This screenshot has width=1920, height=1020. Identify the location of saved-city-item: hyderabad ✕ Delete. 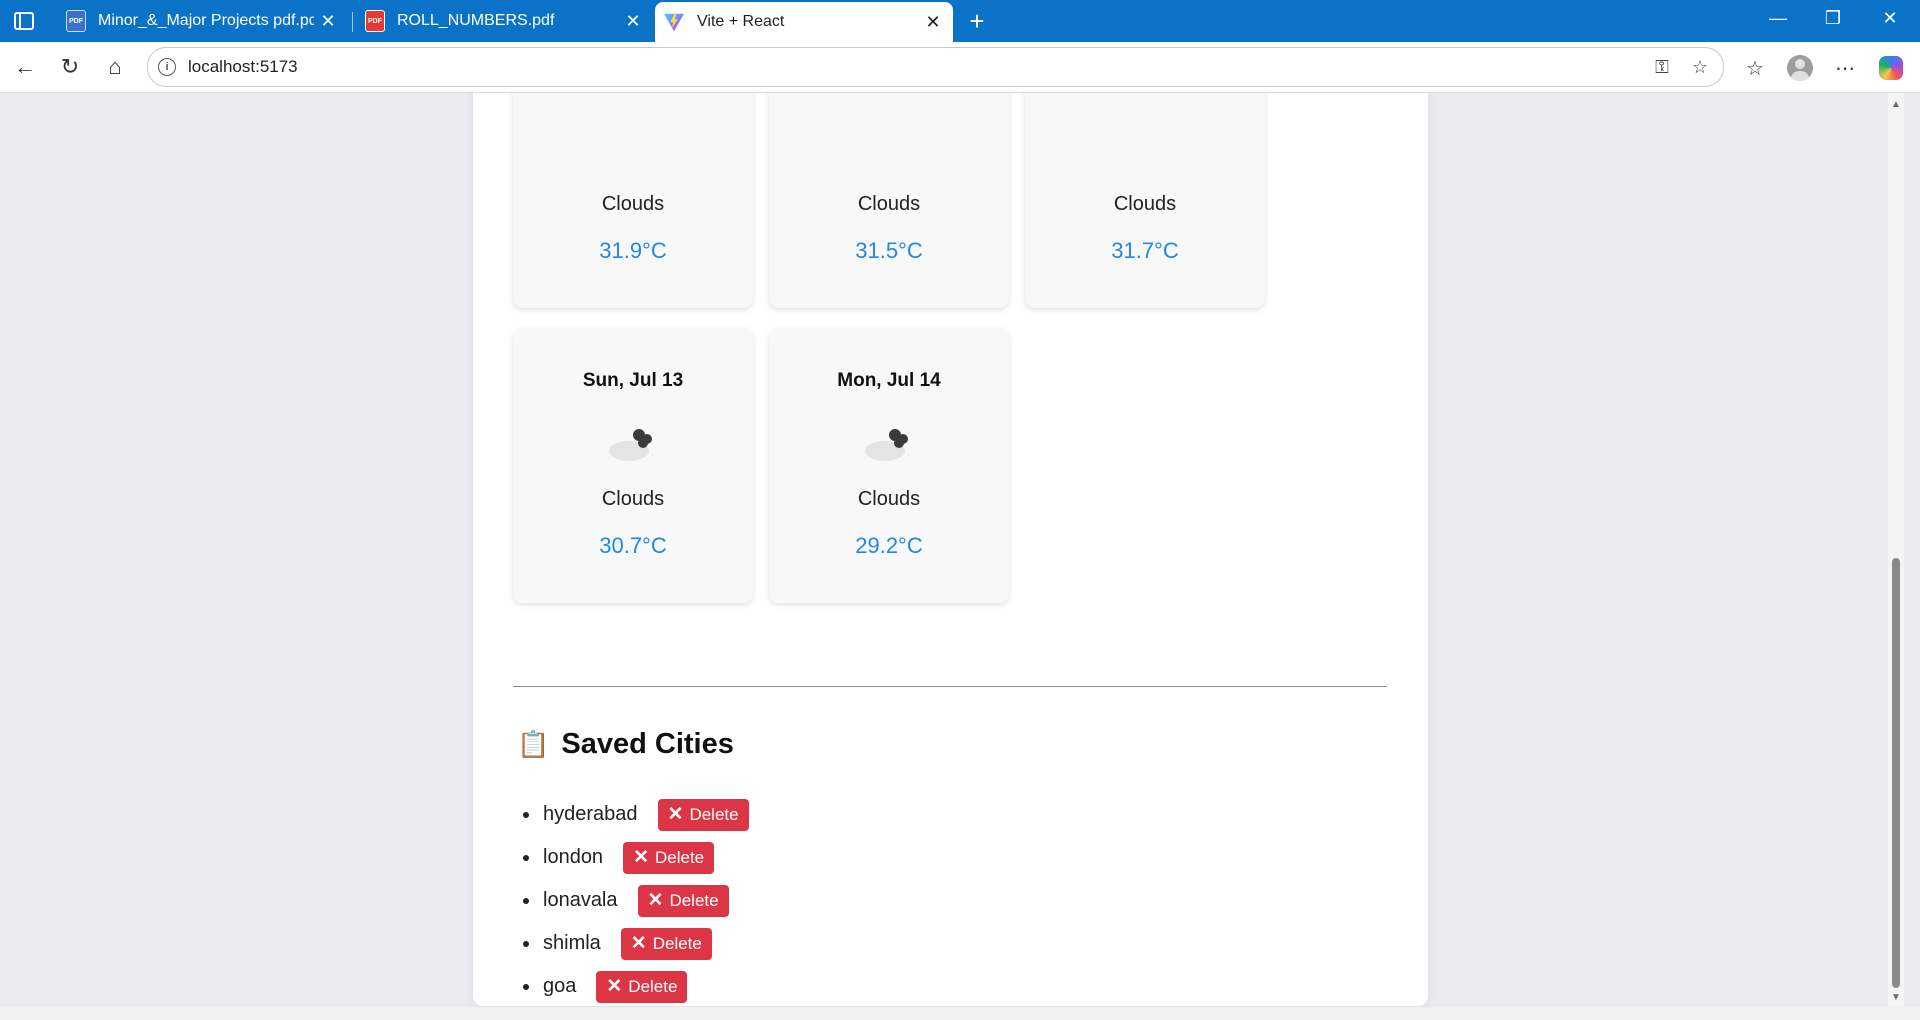
(636, 814).